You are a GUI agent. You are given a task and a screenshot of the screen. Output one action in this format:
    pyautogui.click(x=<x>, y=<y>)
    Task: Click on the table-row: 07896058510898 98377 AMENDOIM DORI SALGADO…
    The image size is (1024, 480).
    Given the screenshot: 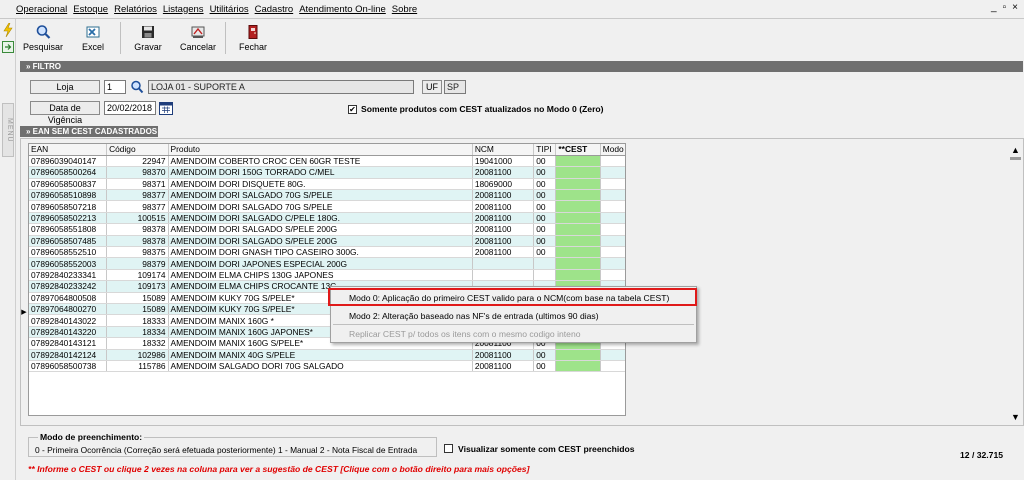 What is the action you would take?
    pyautogui.click(x=327, y=195)
    